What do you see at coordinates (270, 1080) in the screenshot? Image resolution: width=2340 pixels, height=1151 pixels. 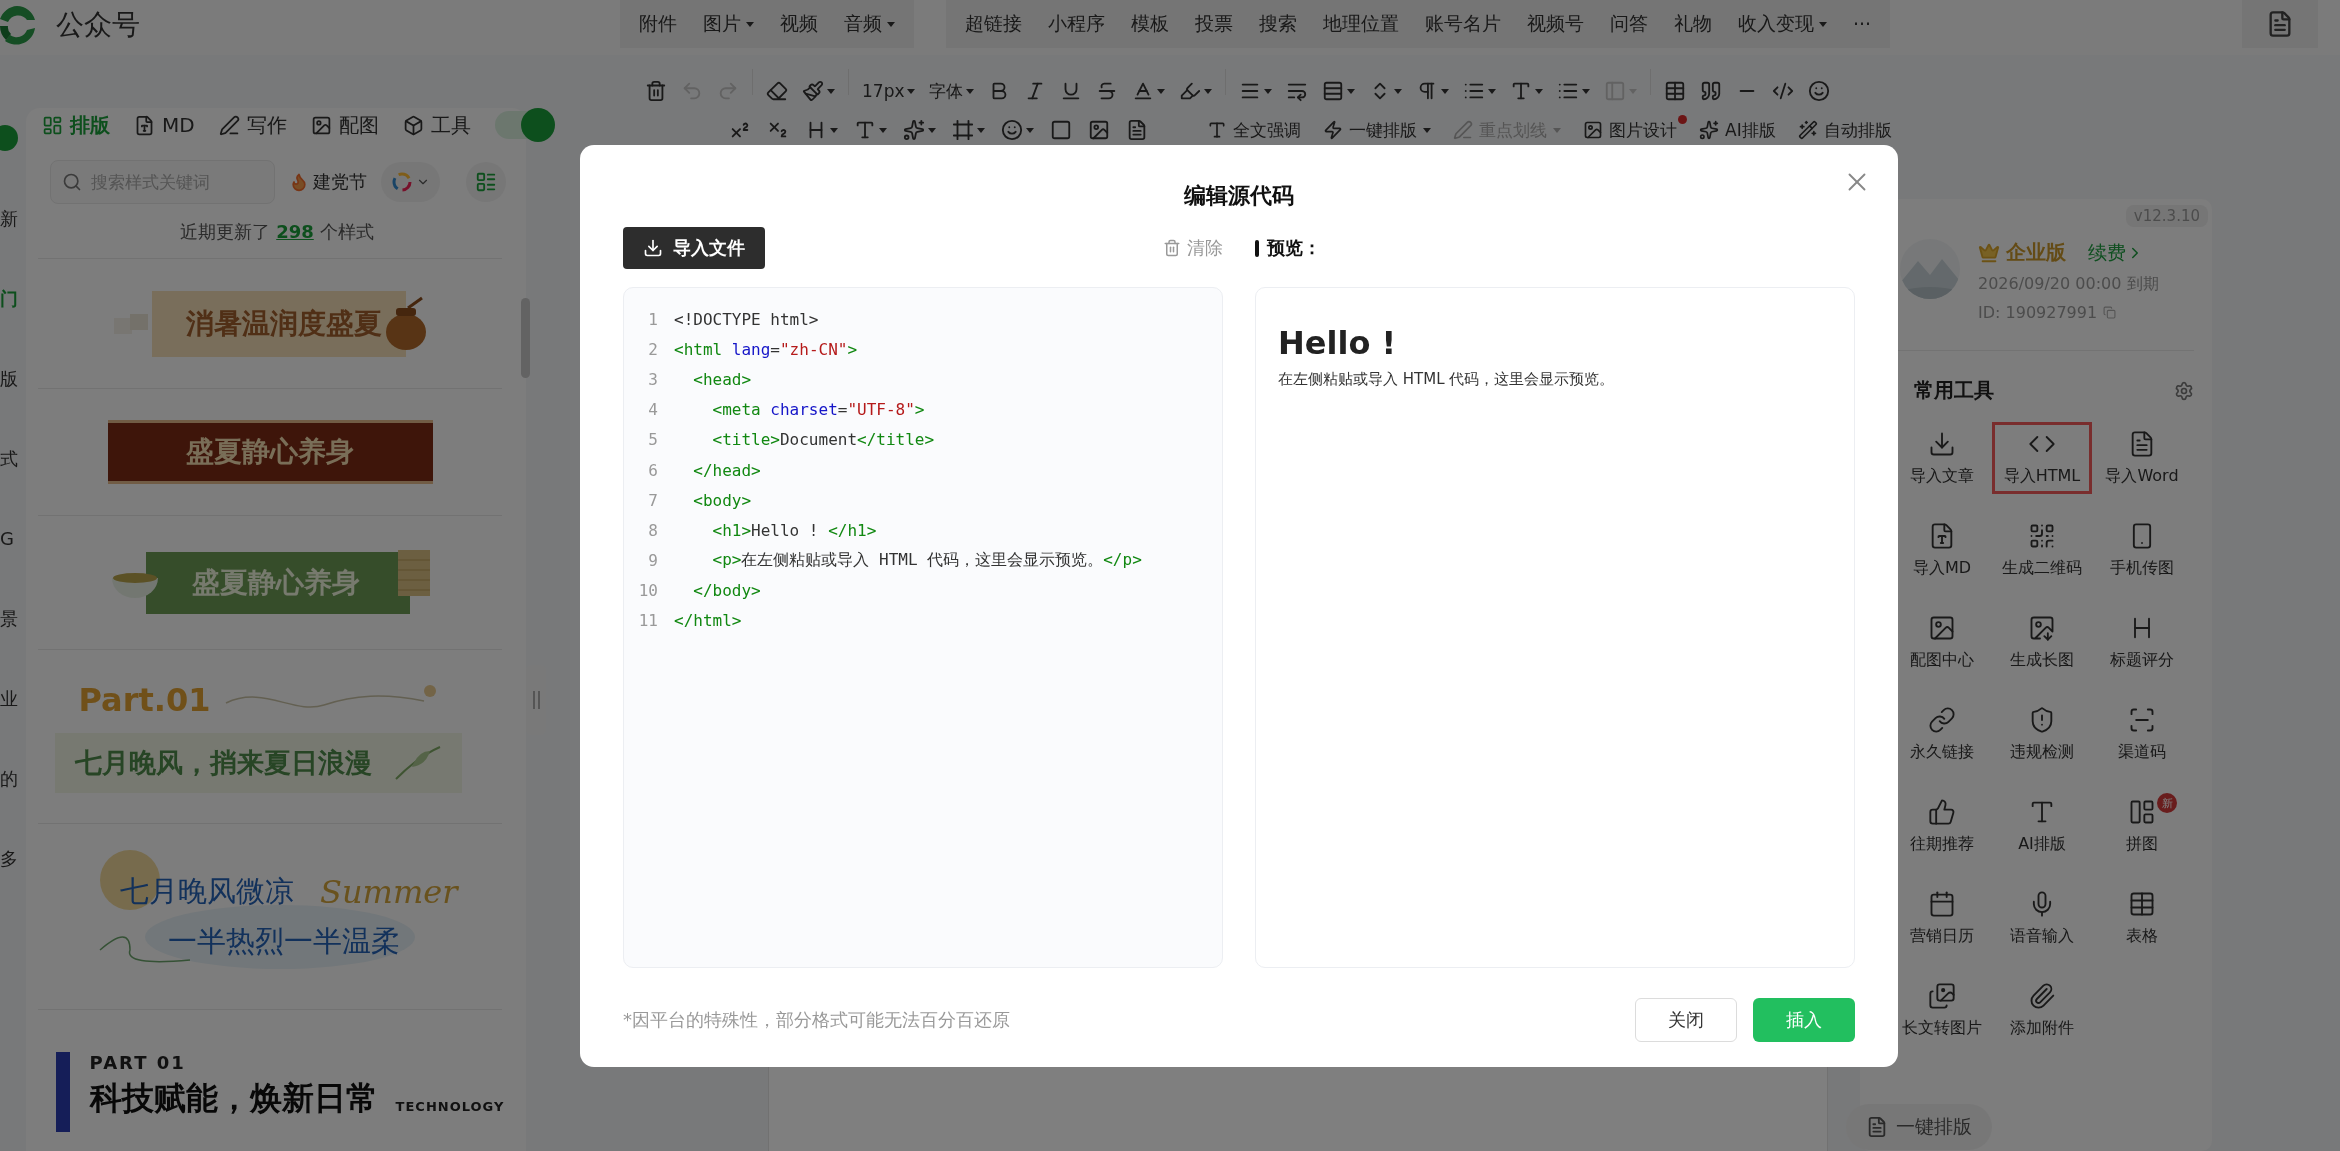 I see `style-card: PART 01 科技赋能，焕新日常 TECHNOLOGY` at bounding box center [270, 1080].